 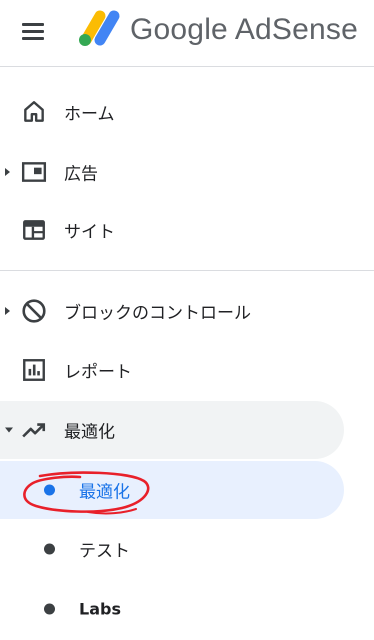 I want to click on nav-label-reports: レポート, so click(x=98, y=372).